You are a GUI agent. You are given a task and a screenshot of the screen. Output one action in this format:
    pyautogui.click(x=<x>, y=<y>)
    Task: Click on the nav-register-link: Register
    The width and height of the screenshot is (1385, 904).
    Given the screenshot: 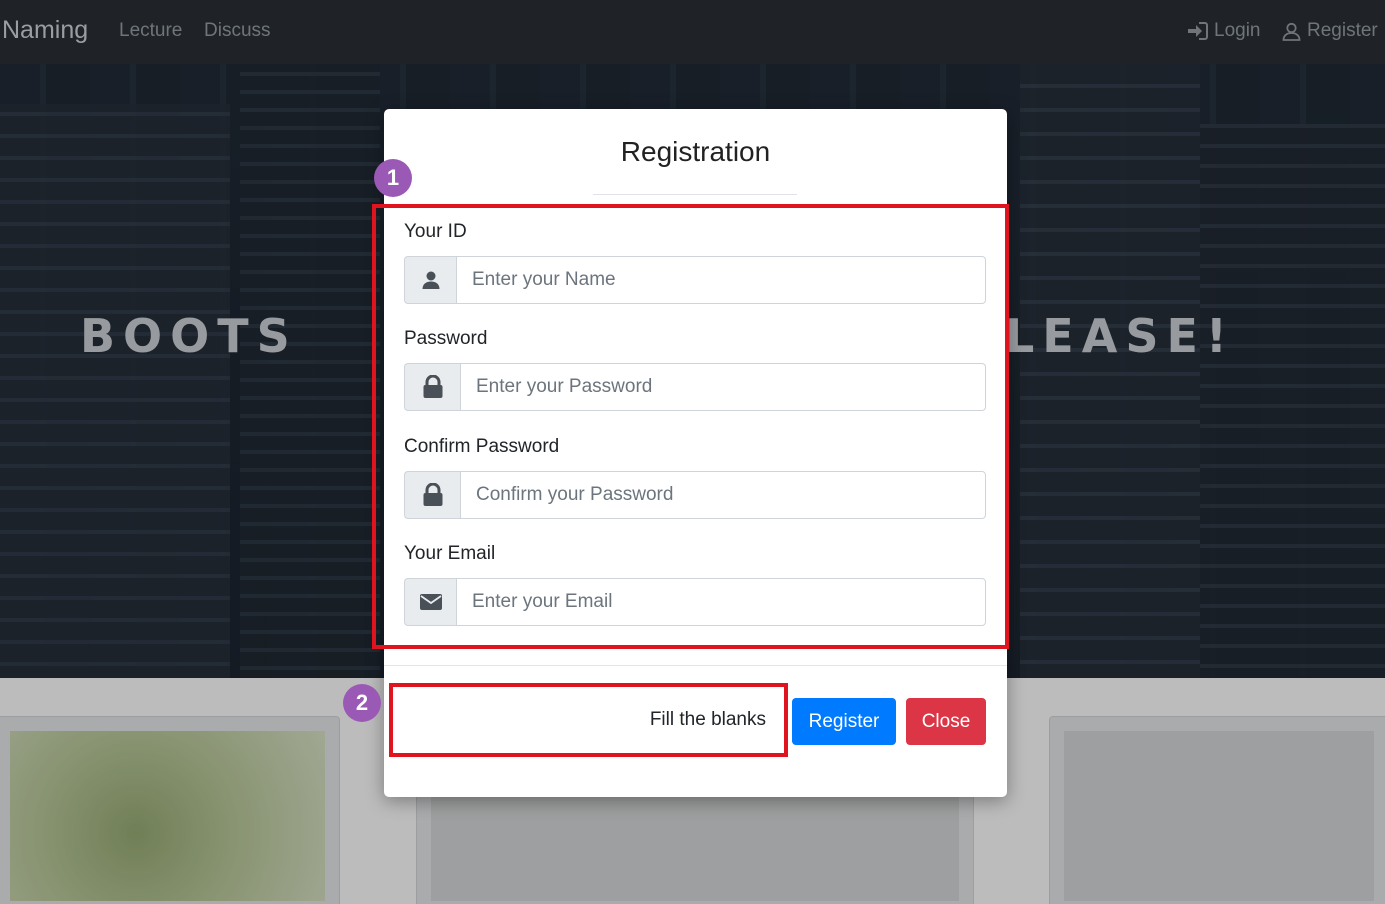 What is the action you would take?
    pyautogui.click(x=1330, y=31)
    